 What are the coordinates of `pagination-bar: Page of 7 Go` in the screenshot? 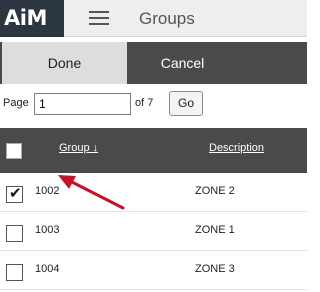 It's located at (153, 105).